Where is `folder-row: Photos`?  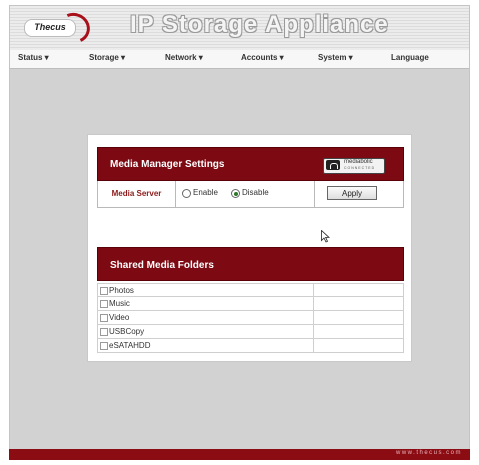
folder-row: Photos is located at coordinates (250, 290).